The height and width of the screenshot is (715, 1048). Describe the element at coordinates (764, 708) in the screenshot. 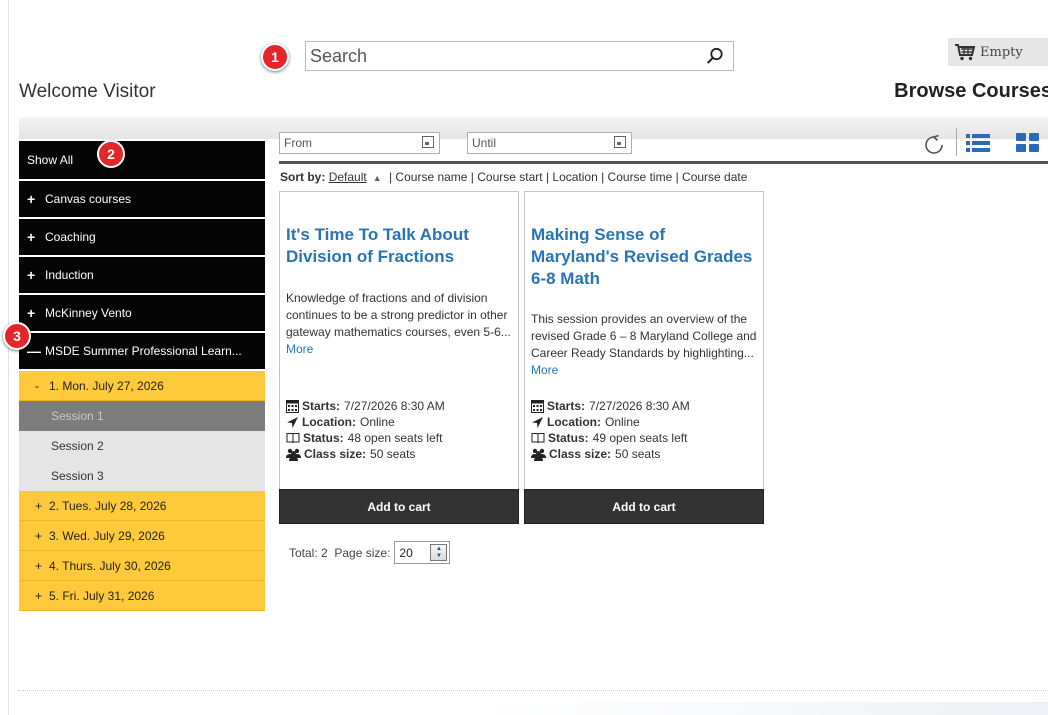

I see `footer-band` at that location.